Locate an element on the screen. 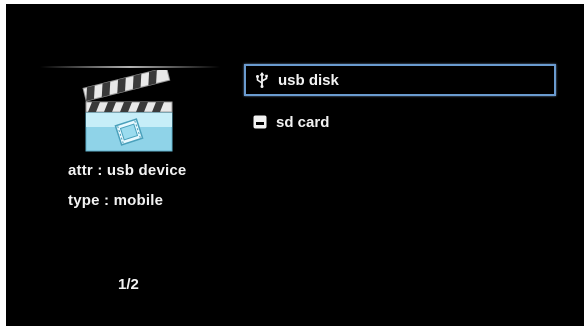 The image size is (588, 329). page-indicator: 1/2 is located at coordinates (128, 284).